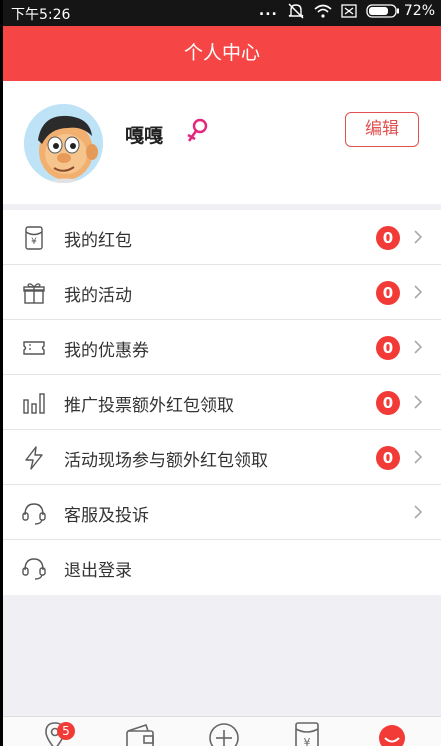 Image resolution: width=441 pixels, height=746 pixels. I want to click on menu-item-label: 推广投票额外红包领取, so click(149, 406).